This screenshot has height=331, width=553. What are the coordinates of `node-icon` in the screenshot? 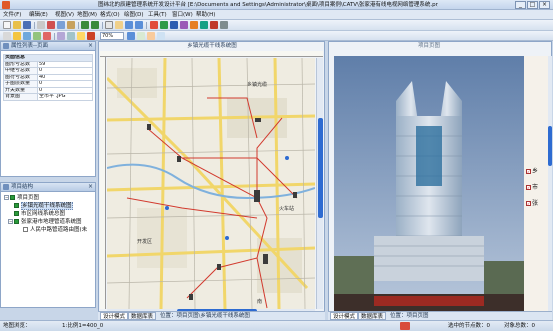 It's located at (194, 25).